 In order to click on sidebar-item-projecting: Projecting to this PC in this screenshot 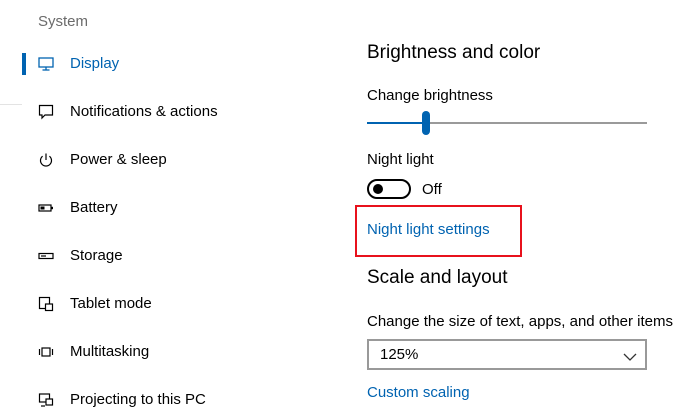, I will do `click(170, 400)`.